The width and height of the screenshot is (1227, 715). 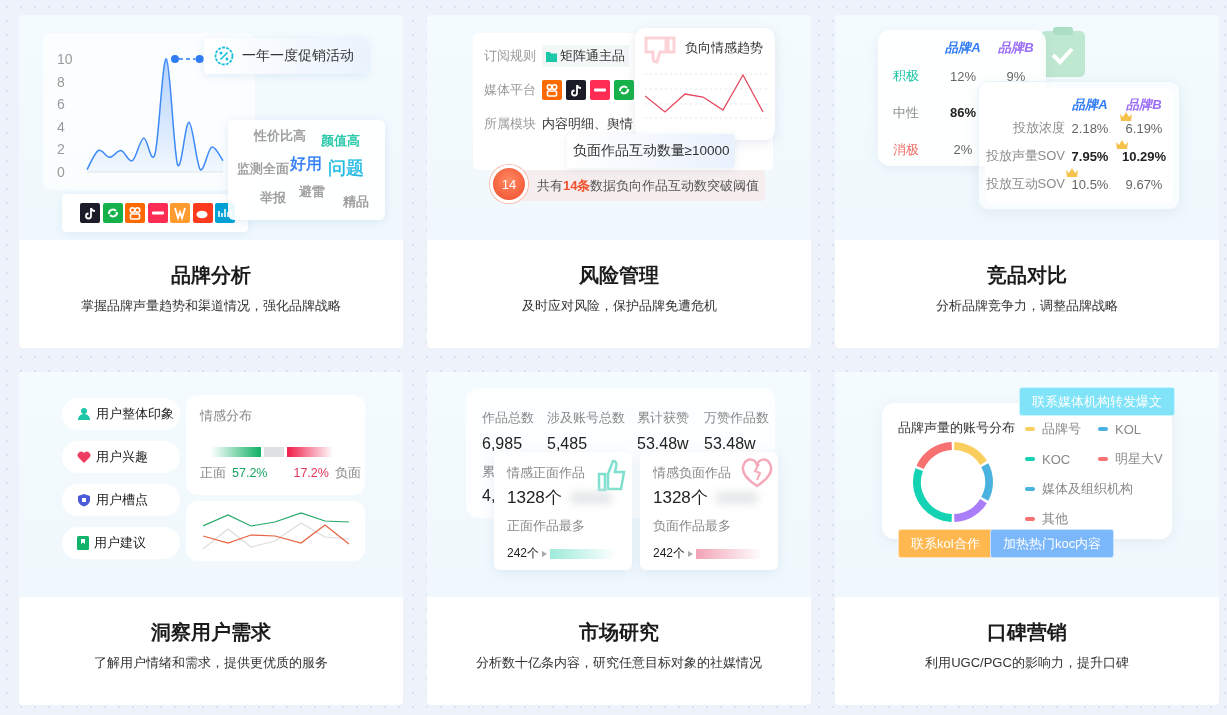 I want to click on thumbs-up-icon, so click(x=612, y=475).